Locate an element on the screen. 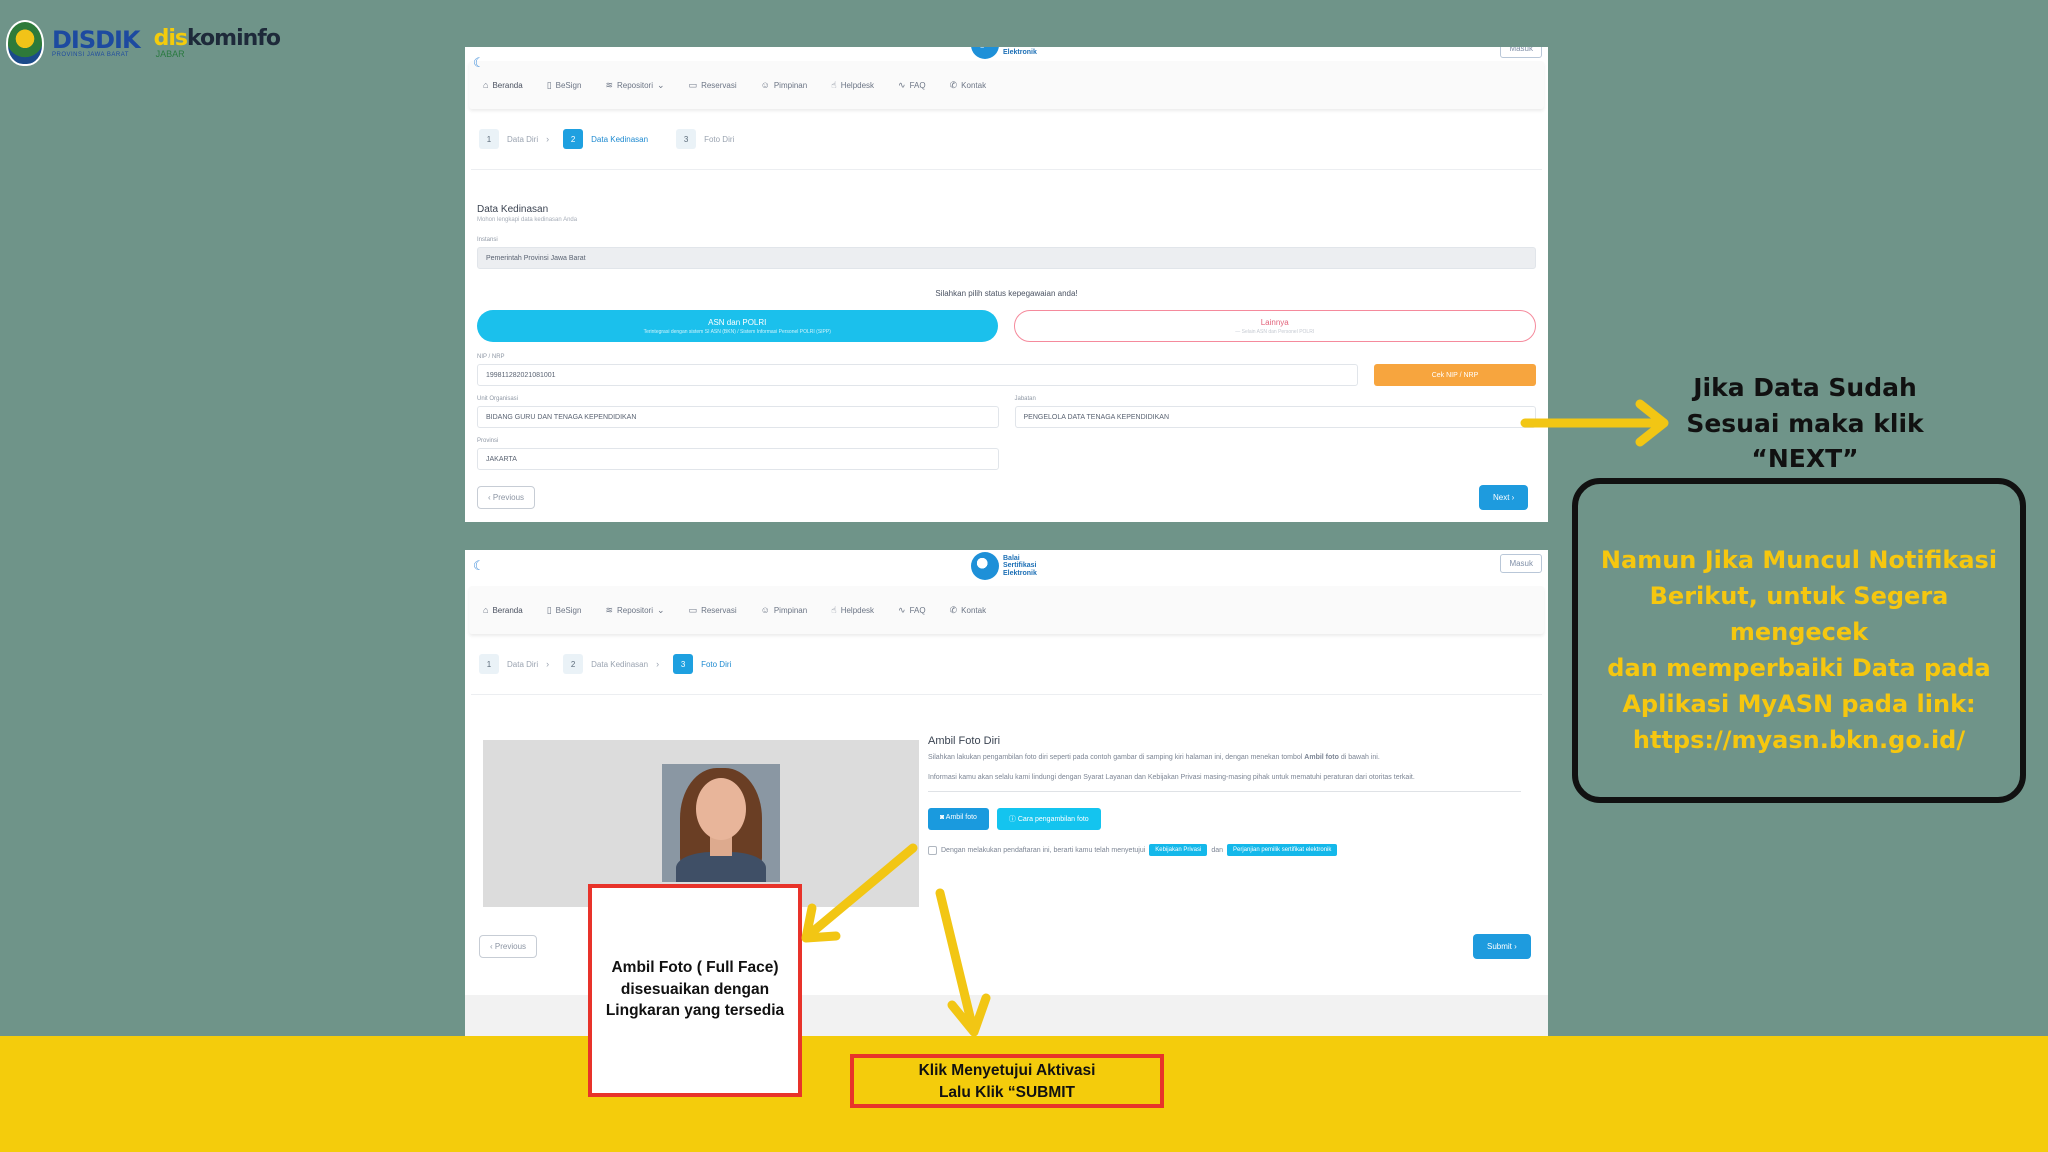 This screenshot has width=2048, height=1152. diskominfo-wordmark: diskominfo is located at coordinates (217, 38).